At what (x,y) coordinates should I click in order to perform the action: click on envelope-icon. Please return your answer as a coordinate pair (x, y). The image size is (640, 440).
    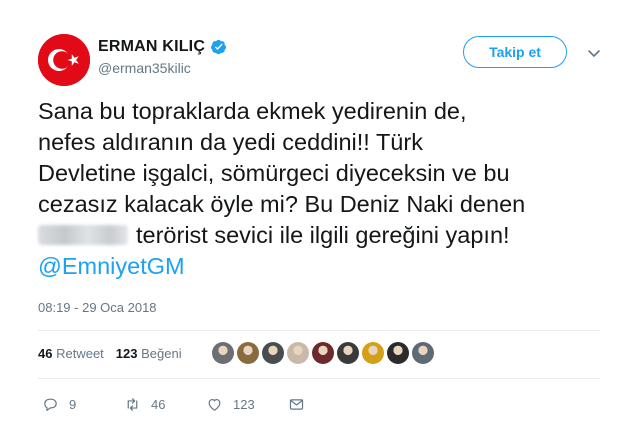
    Looking at the image, I should click on (296, 404).